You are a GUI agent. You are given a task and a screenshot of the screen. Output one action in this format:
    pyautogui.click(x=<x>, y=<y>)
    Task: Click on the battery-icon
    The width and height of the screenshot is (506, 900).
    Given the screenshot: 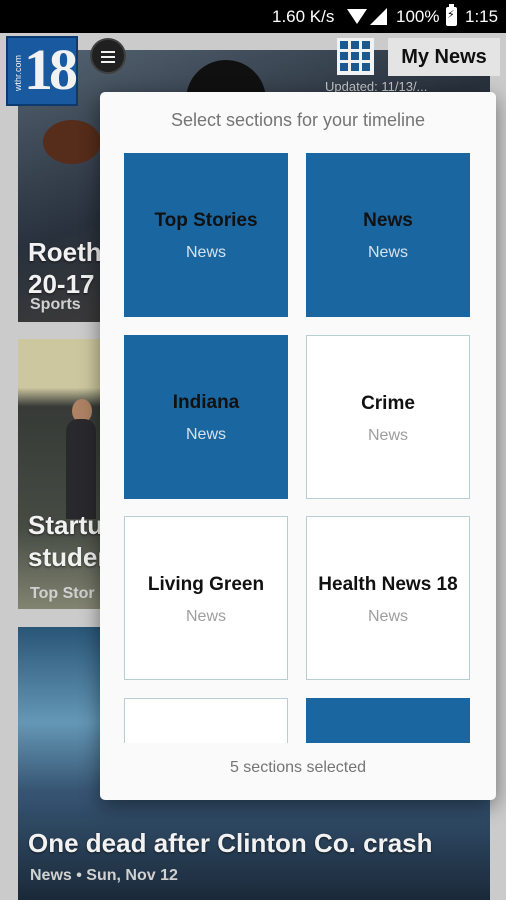 What is the action you would take?
    pyautogui.click(x=451, y=15)
    